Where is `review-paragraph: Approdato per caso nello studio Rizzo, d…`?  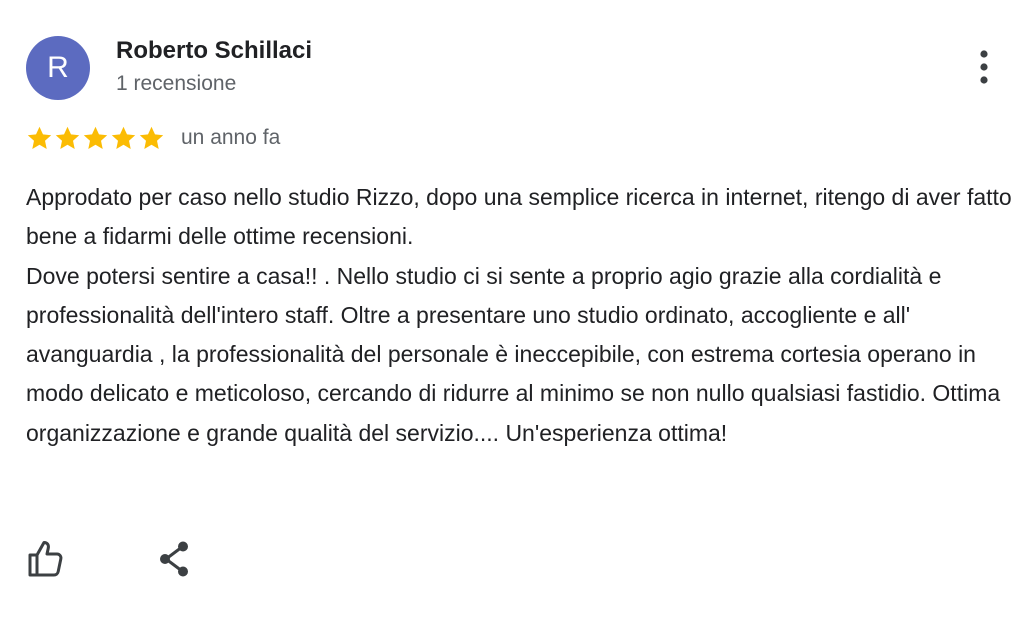 review-paragraph: Approdato per caso nello studio Rizzo, d… is located at coordinates (519, 217).